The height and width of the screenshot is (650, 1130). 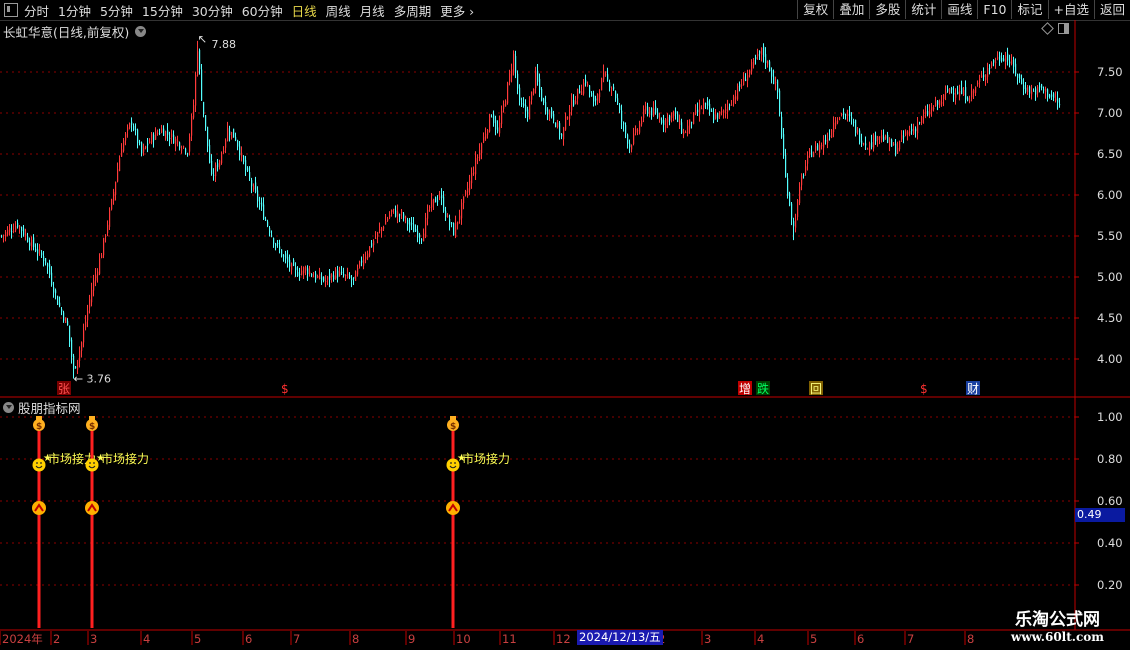 I want to click on watermark: 乐淘公式网 www.60lt.com, so click(x=1057, y=624).